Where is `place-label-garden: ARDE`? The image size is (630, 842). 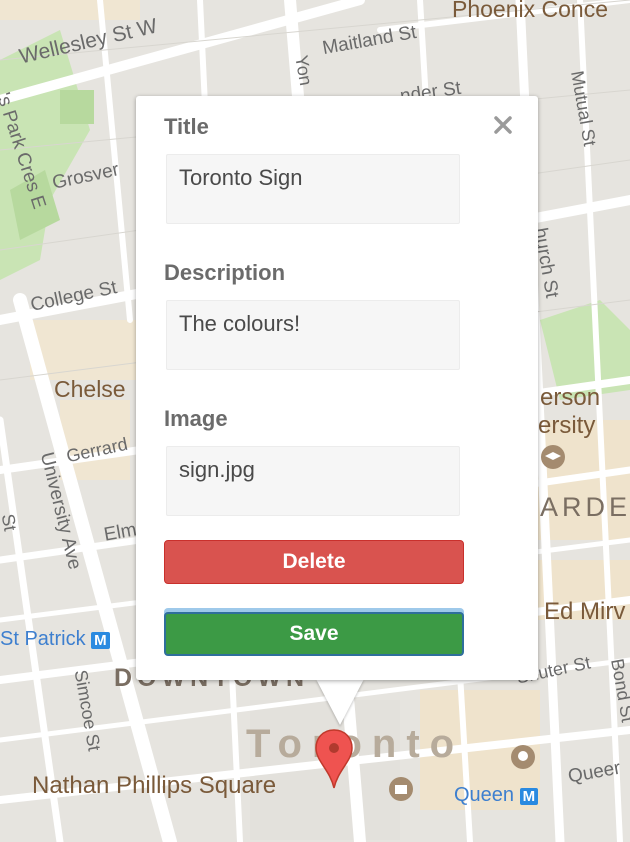 place-label-garden: ARDE is located at coordinates (585, 507).